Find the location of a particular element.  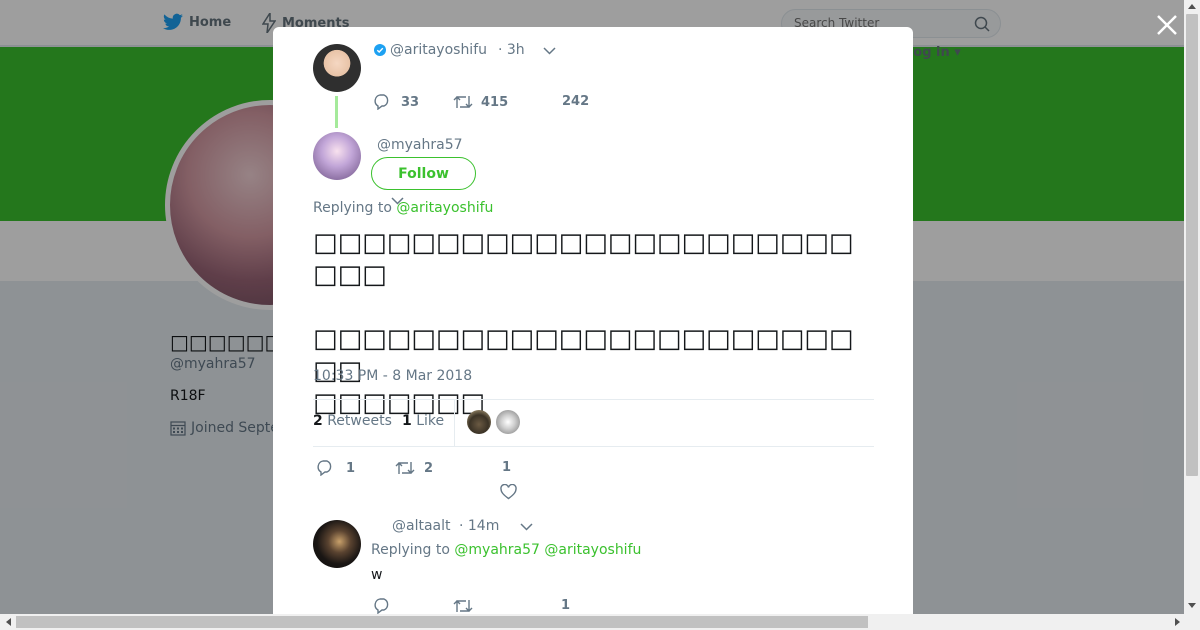

tweet-handle: @altaalt is located at coordinates (421, 526).